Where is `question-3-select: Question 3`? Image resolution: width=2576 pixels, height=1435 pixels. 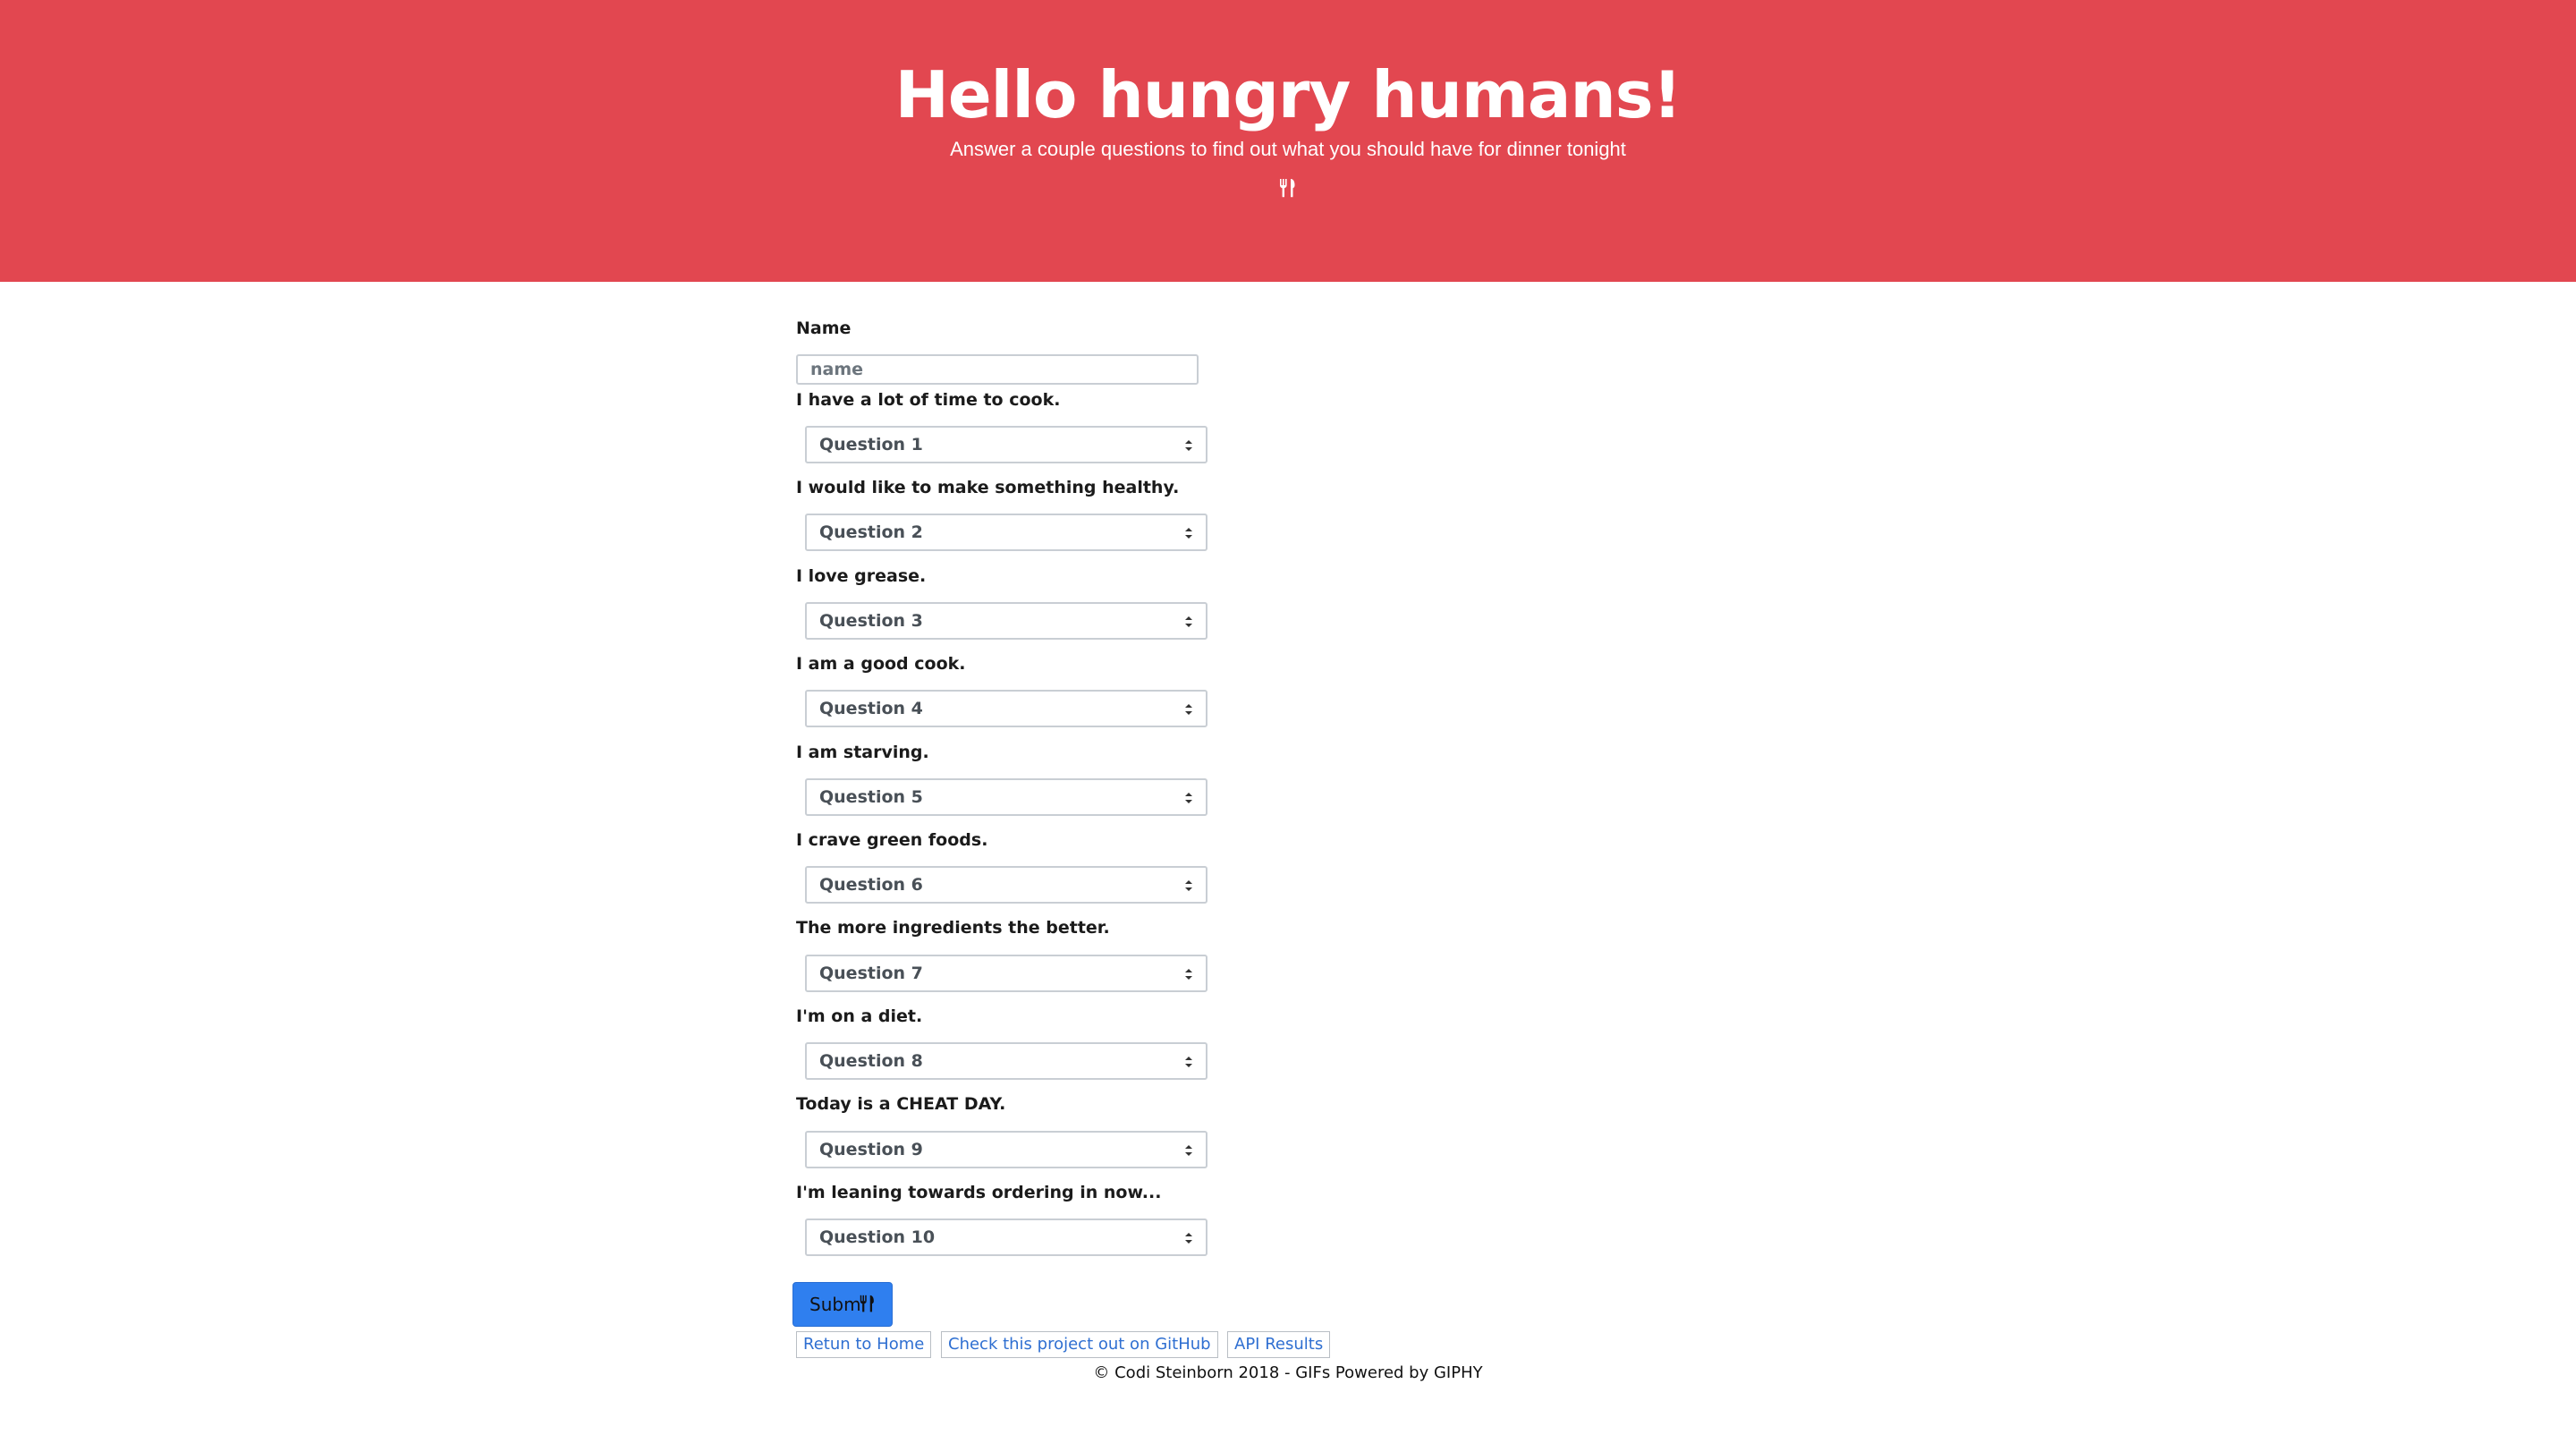
question-3-select: Question 3 is located at coordinates (1006, 621).